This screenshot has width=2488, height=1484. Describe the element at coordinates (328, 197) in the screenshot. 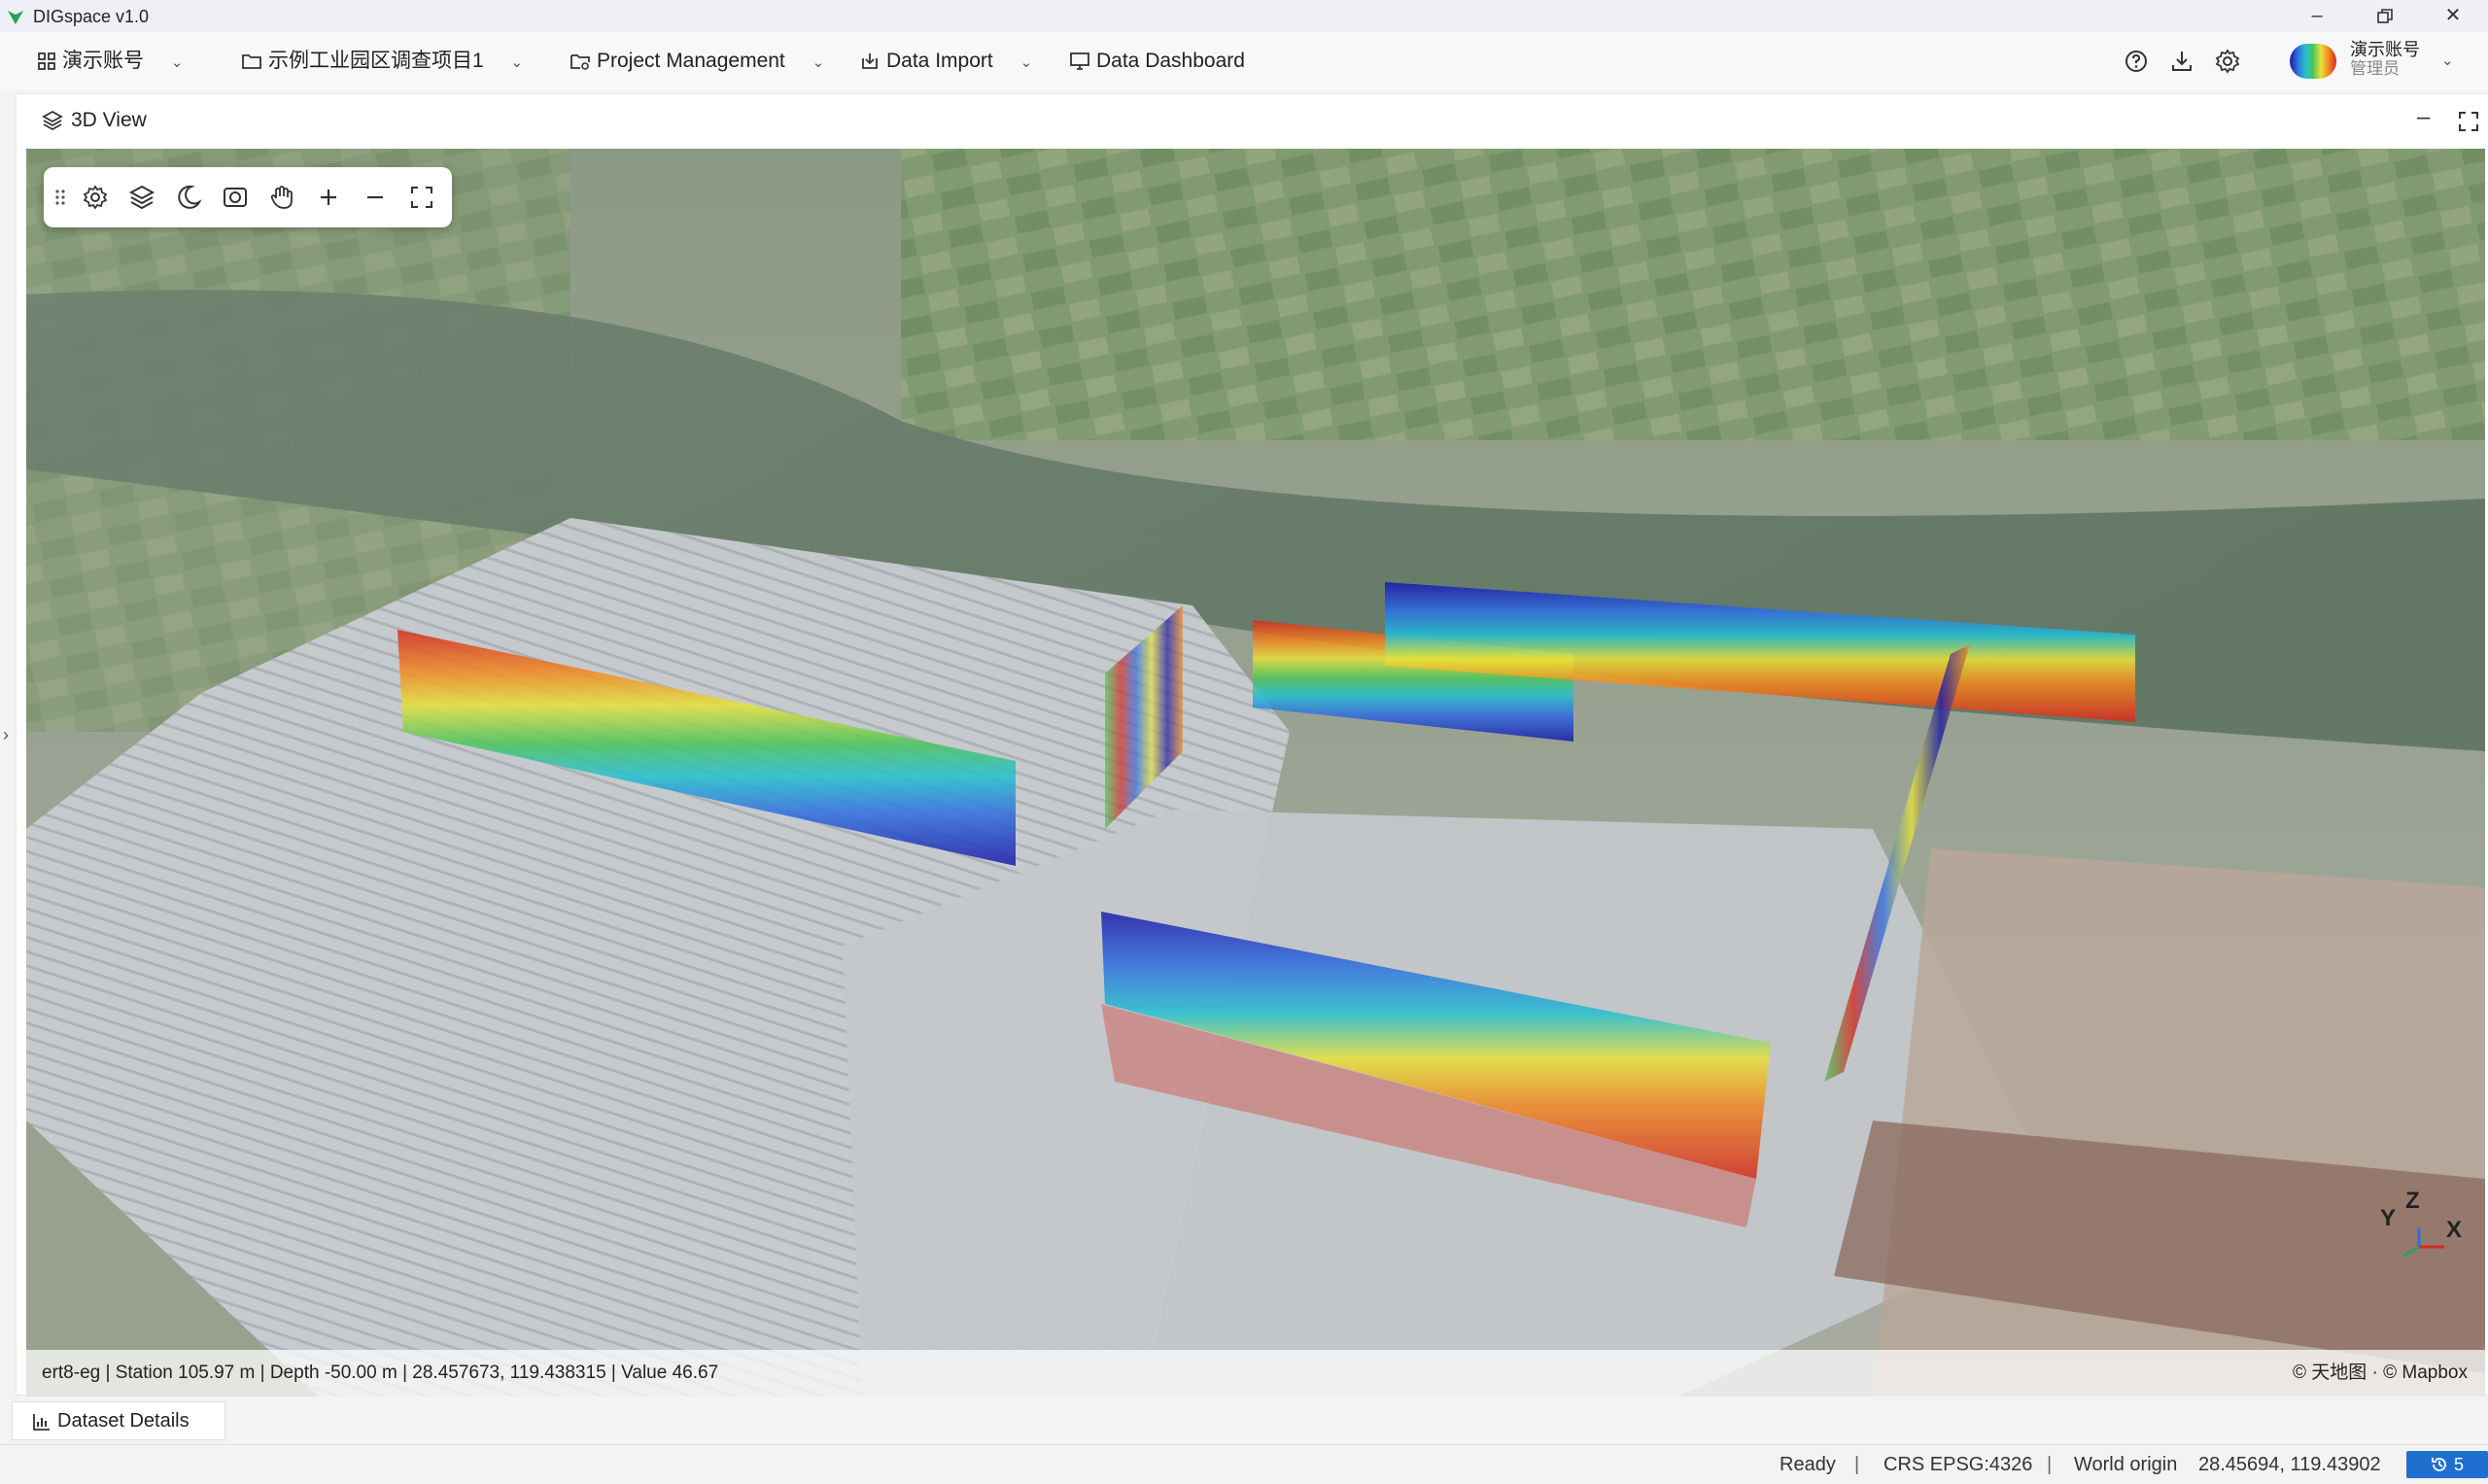

I see `zoom-in-icon` at that location.